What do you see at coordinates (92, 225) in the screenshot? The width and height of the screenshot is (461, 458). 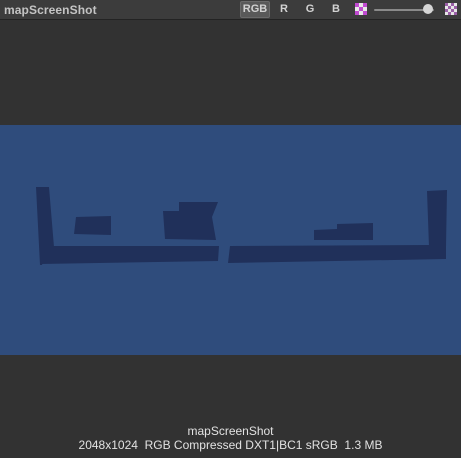 I see `map-shape-block-small` at bounding box center [92, 225].